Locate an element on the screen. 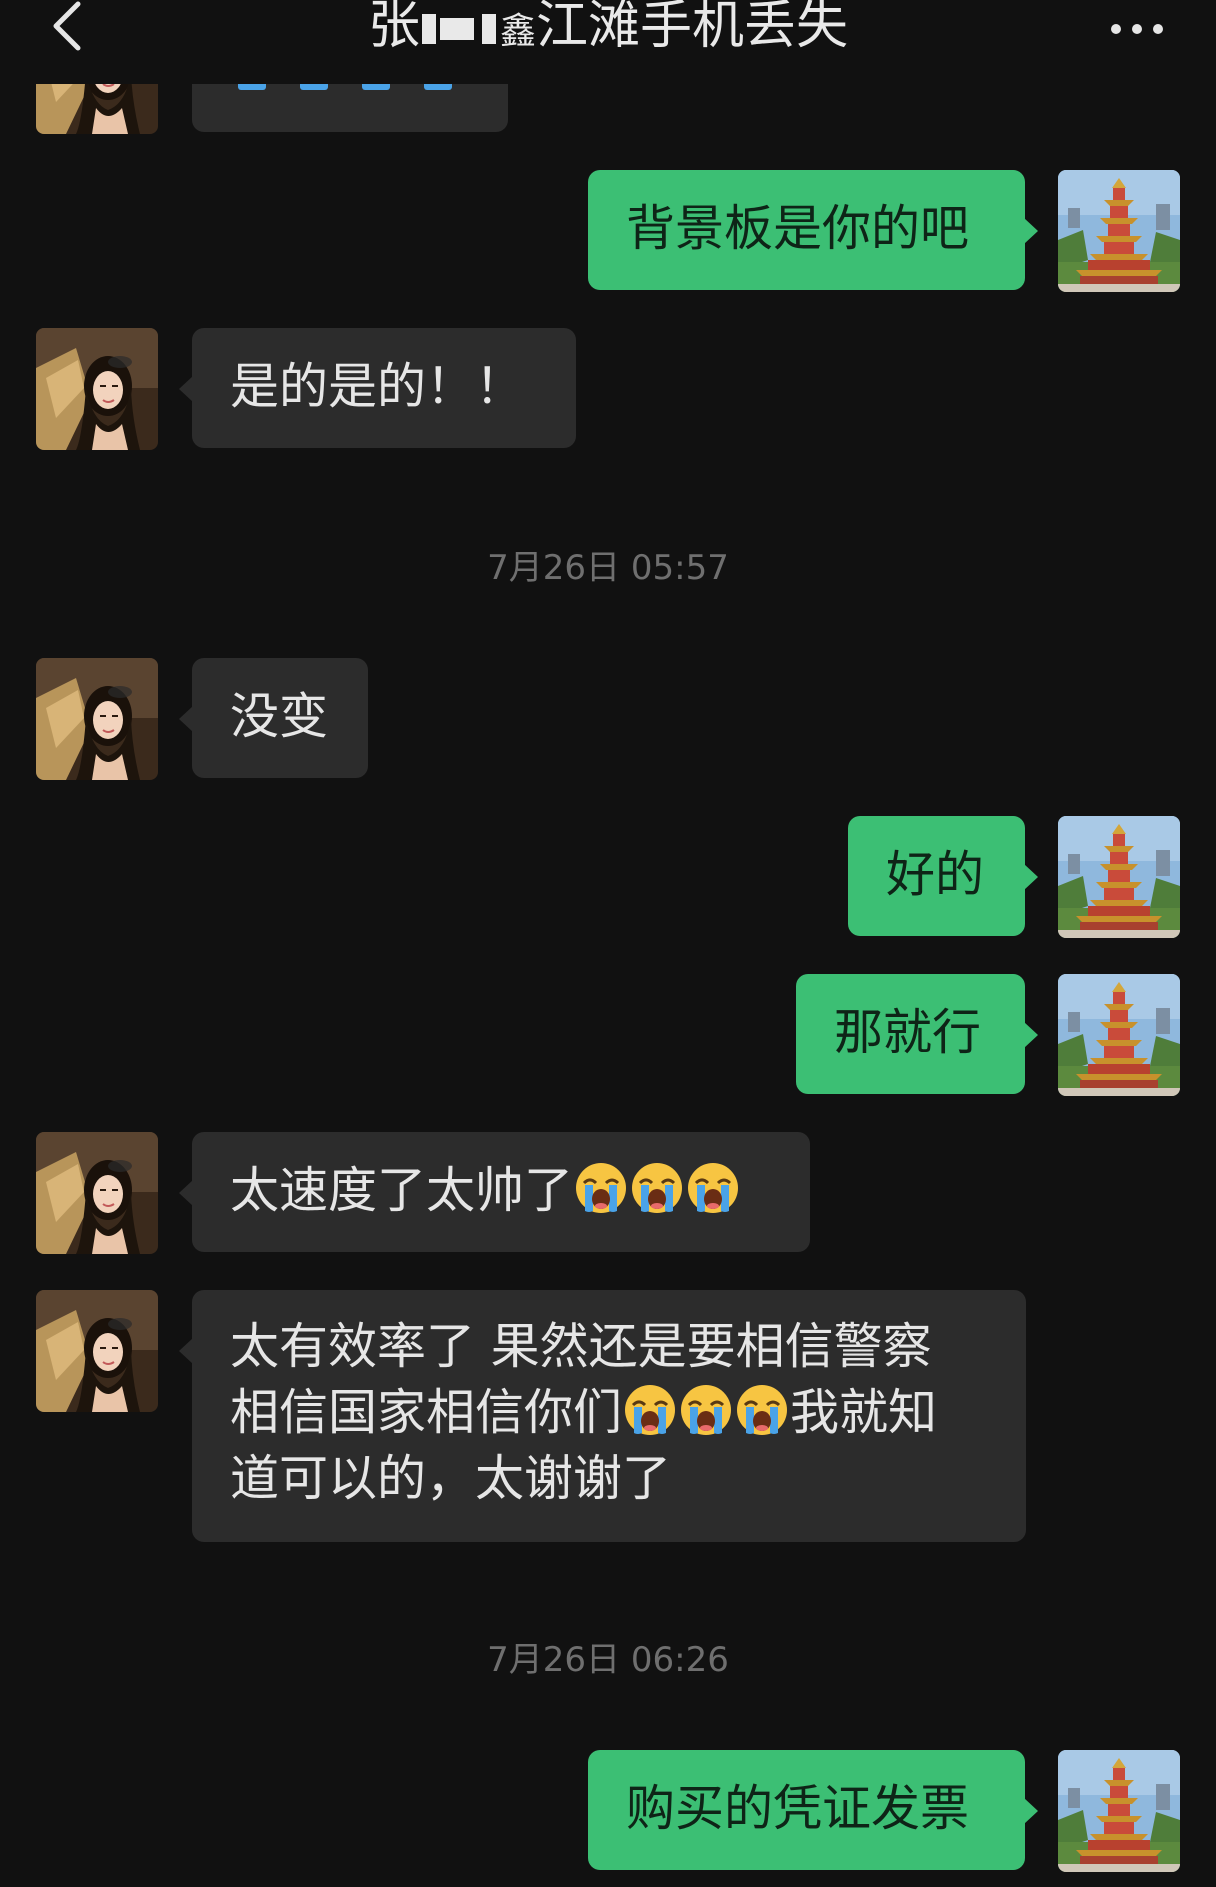 Image resolution: width=1216 pixels, height=1887 pixels. message-bubble-incoming: 是的是的！！ is located at coordinates (377, 388).